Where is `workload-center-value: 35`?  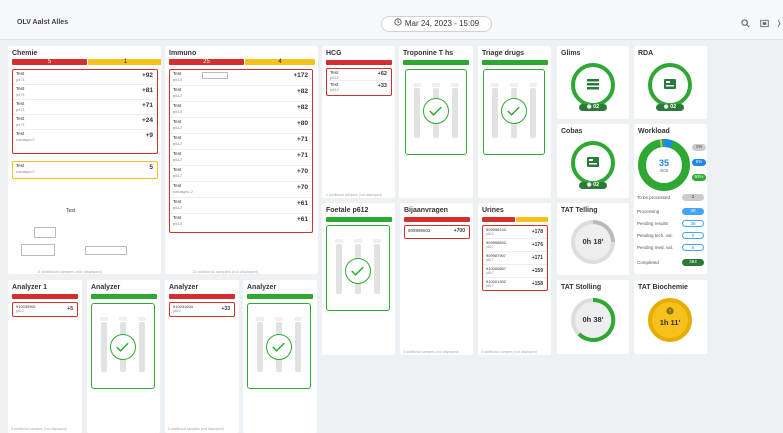 workload-center-value: 35 is located at coordinates (663, 163).